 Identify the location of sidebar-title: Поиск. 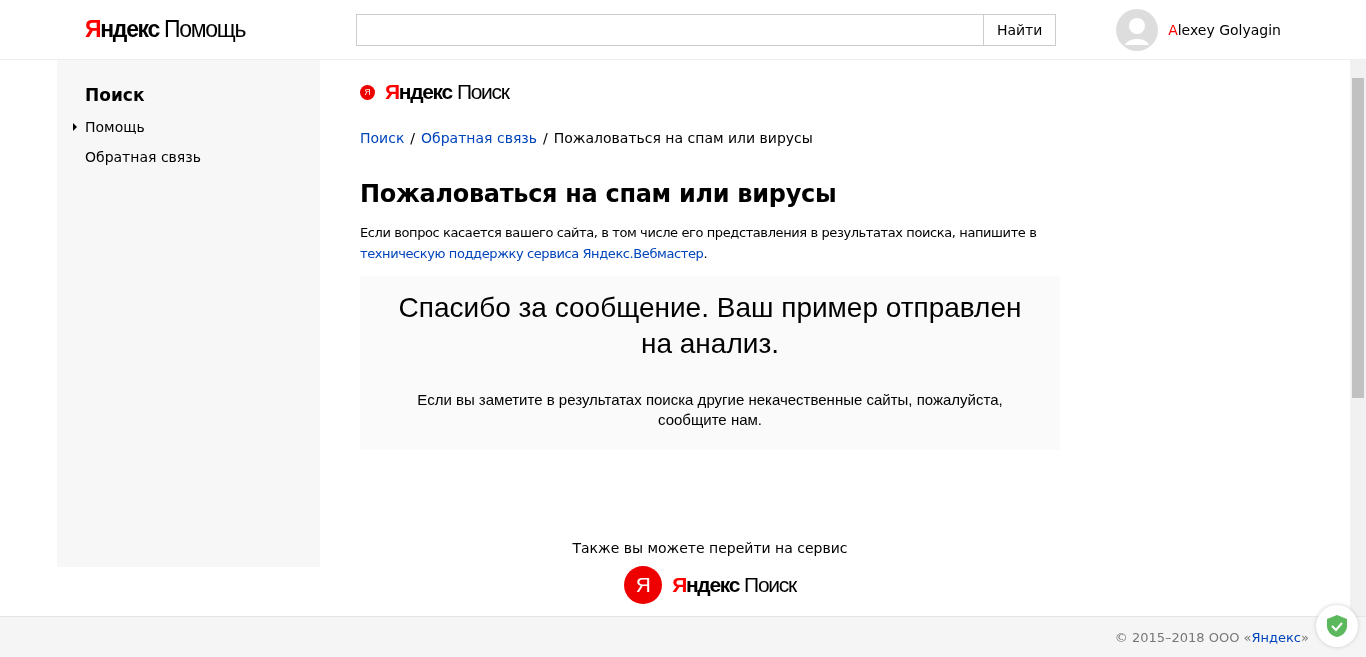
(115, 95).